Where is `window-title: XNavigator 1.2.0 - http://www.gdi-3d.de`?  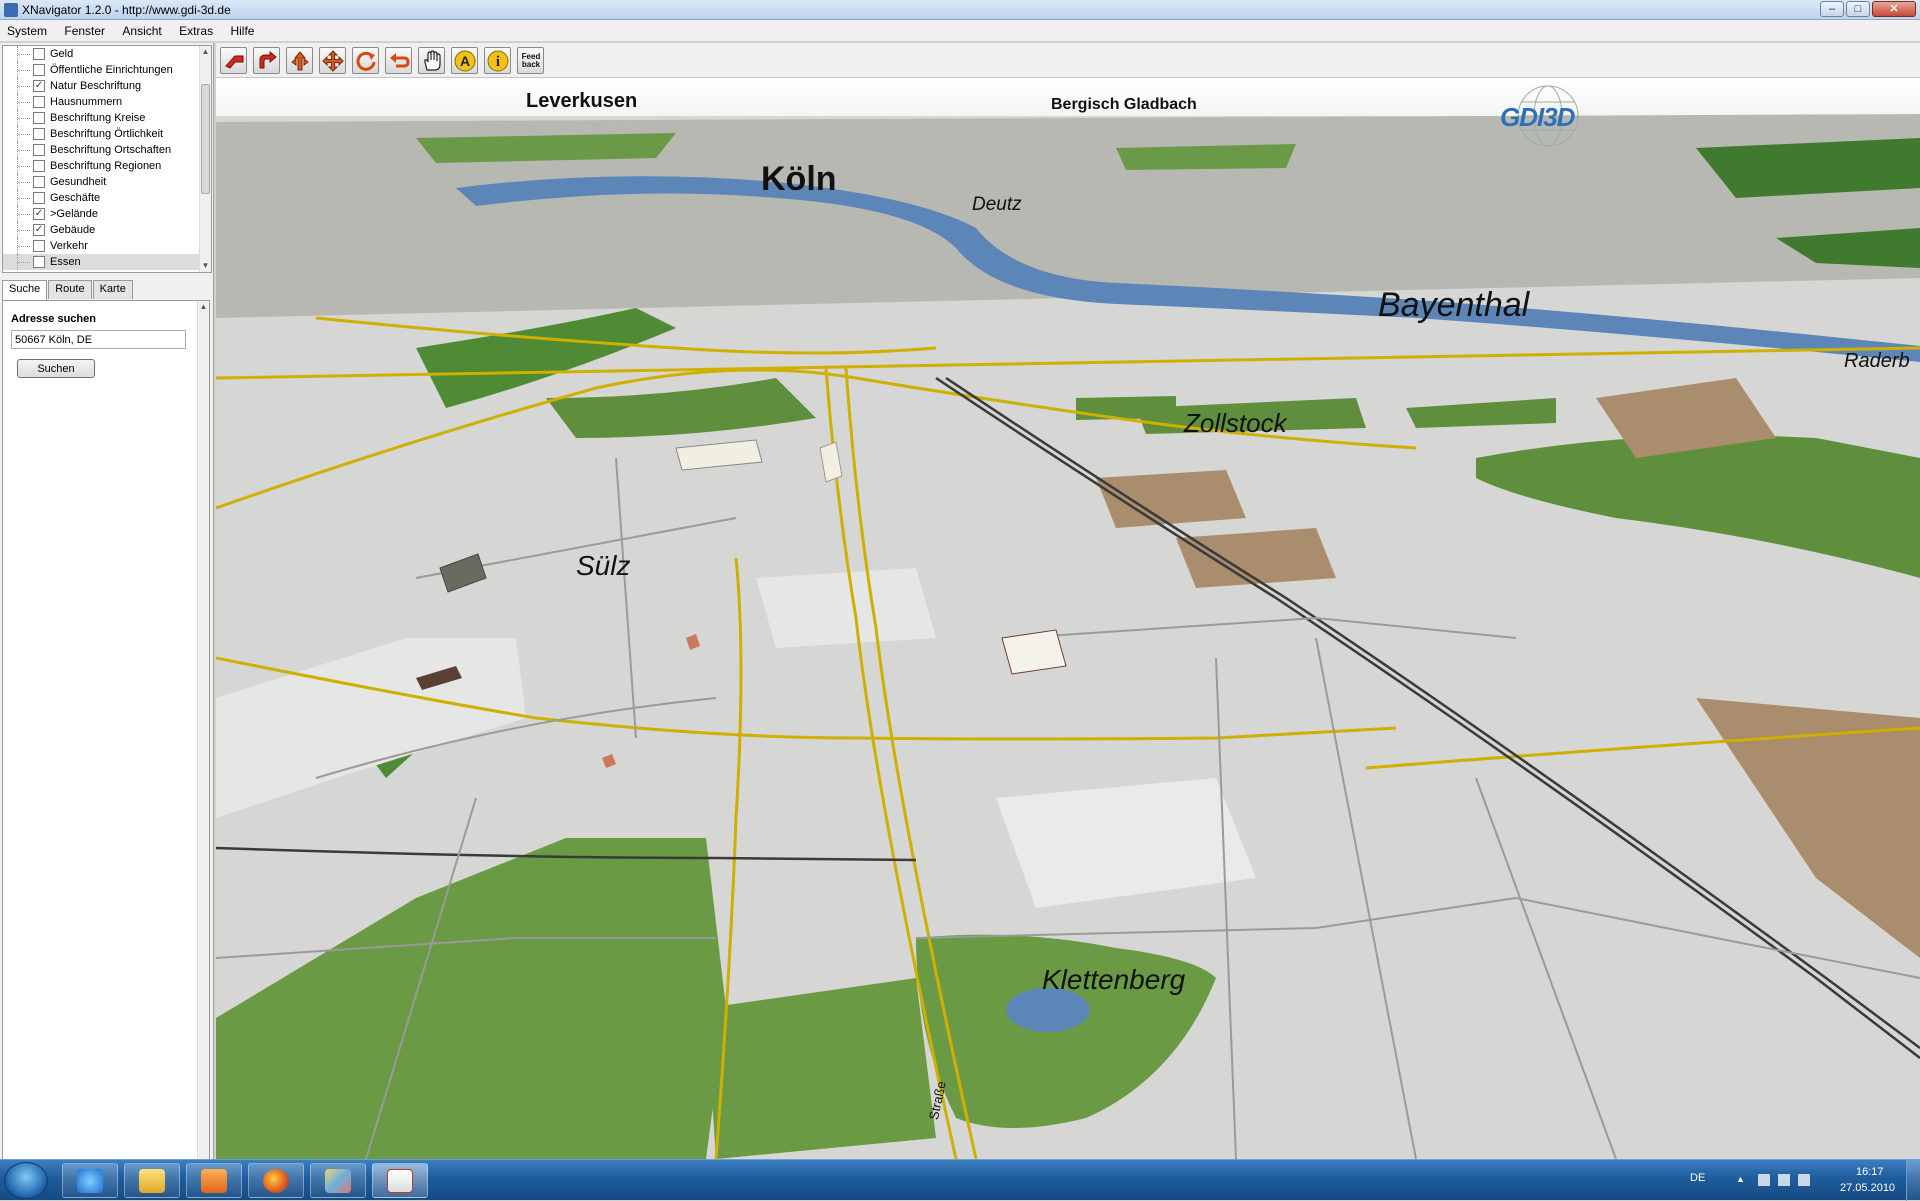 window-title: XNavigator 1.2.0 - http://www.gdi-3d.de is located at coordinates (126, 10).